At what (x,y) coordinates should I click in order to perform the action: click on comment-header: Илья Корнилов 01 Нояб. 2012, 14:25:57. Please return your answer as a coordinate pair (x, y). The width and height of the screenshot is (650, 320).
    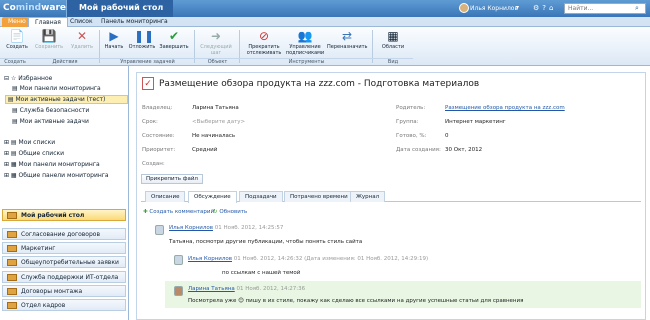
    Looking at the image, I should click on (226, 228).